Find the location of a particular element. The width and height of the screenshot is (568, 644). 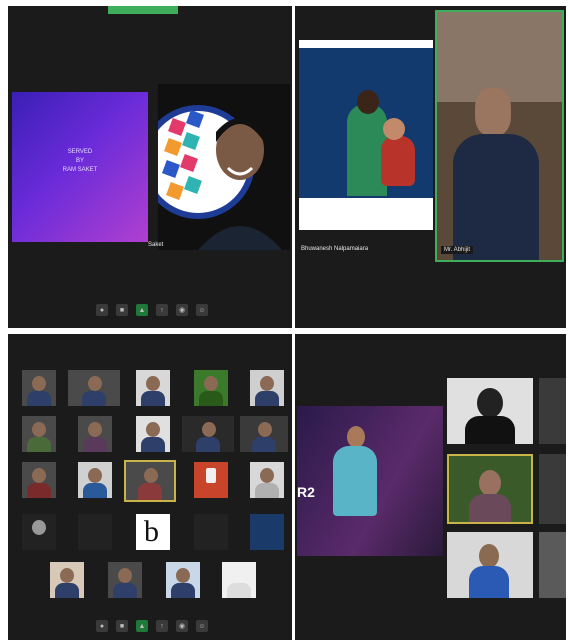

gallery-thumb: b is located at coordinates (153, 532).